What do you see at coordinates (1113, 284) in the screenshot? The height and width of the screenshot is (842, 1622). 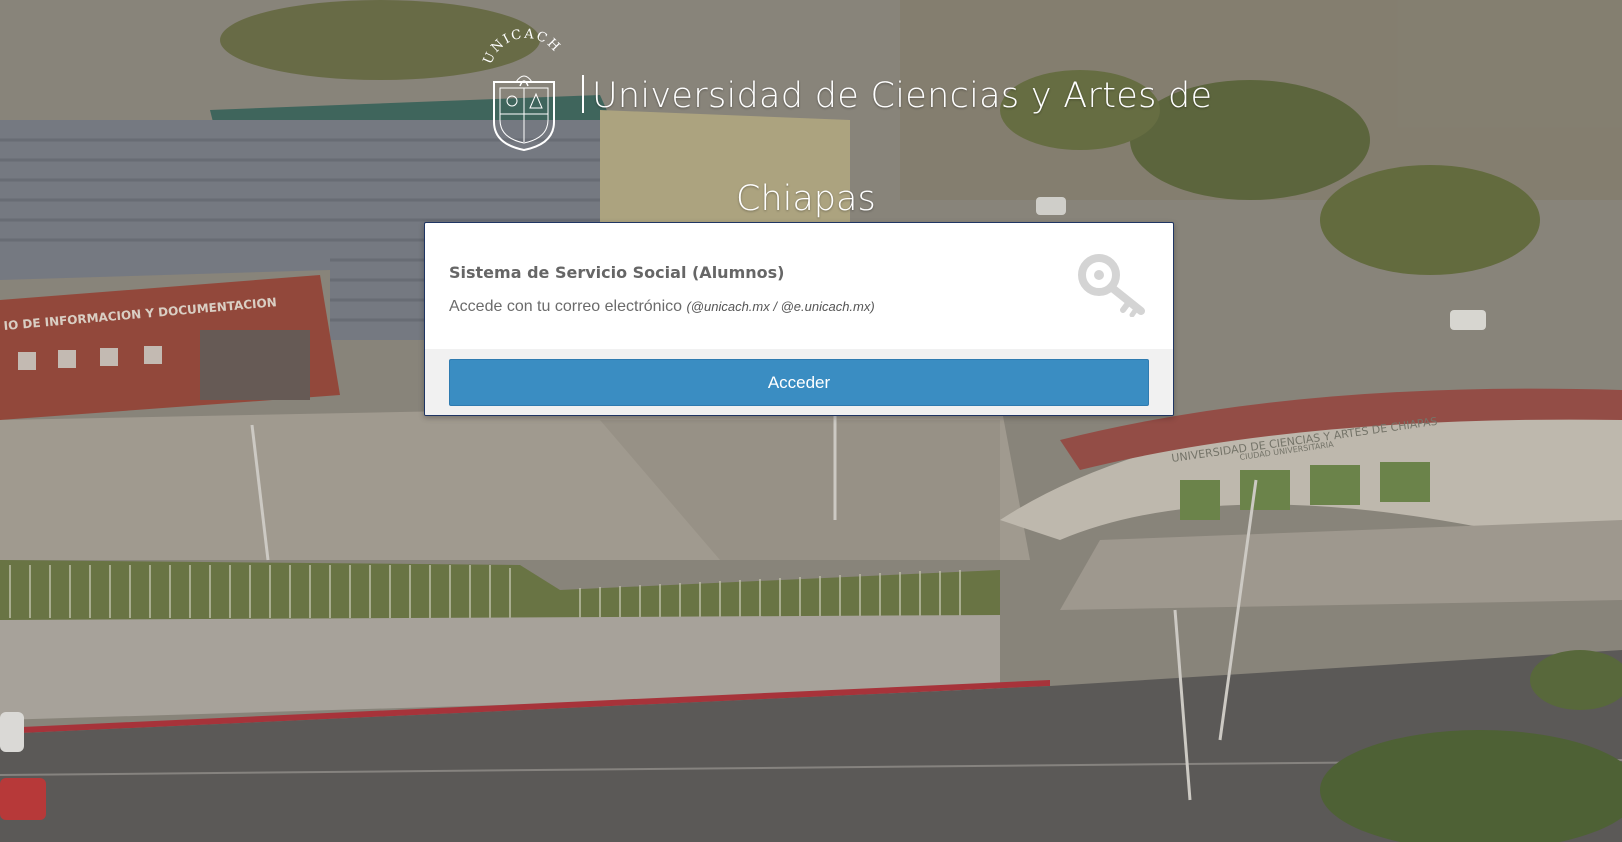 I see `key-icon` at bounding box center [1113, 284].